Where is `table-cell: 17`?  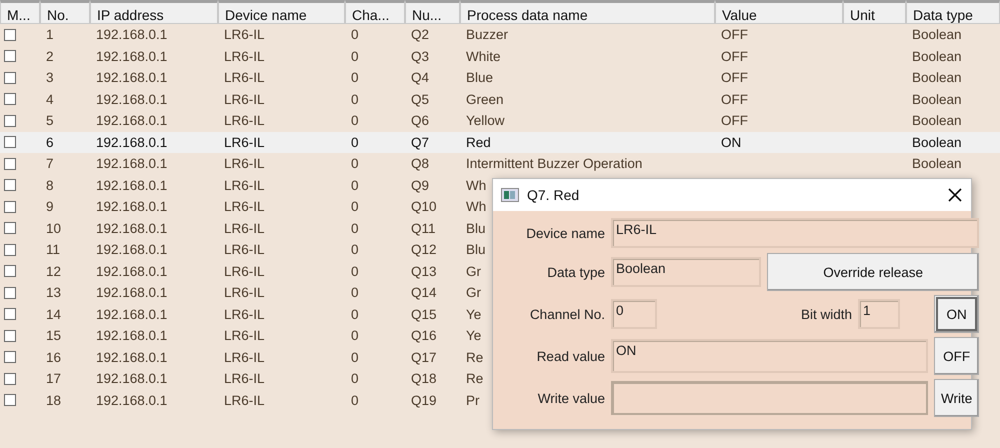 table-cell: 17 is located at coordinates (54, 378).